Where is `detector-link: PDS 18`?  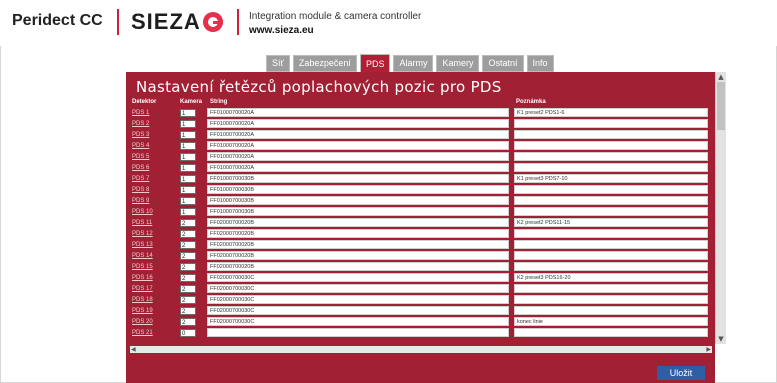
detector-link: PDS 18 is located at coordinates (154, 300).